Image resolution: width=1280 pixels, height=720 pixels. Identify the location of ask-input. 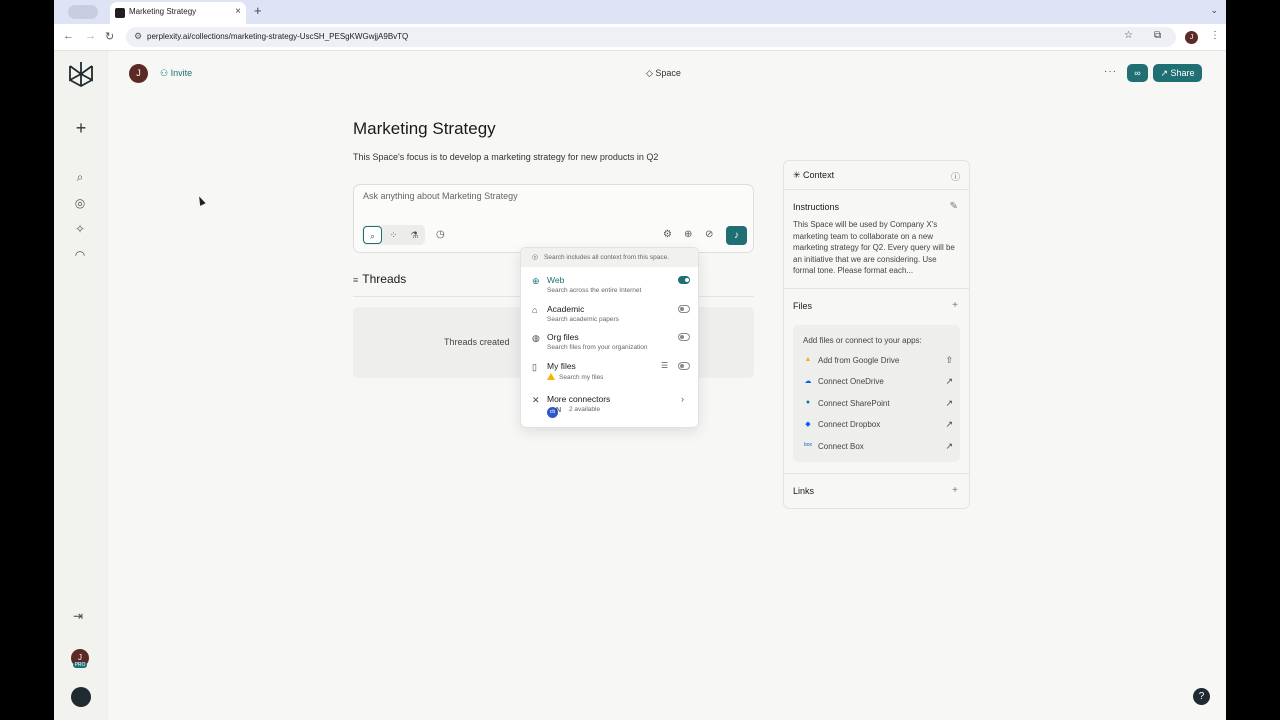
(543, 196).